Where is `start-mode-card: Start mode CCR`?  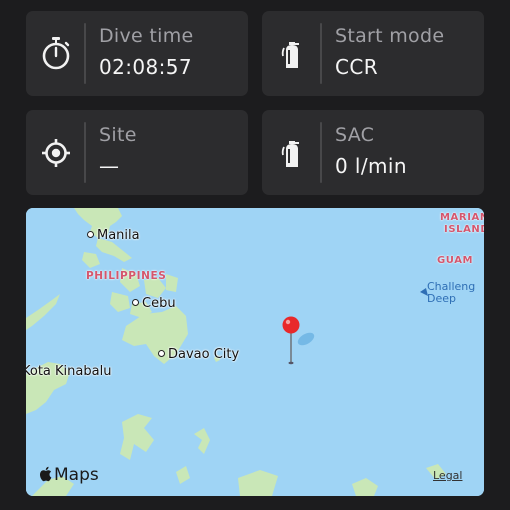
start-mode-card: Start mode CCR is located at coordinates (373, 53).